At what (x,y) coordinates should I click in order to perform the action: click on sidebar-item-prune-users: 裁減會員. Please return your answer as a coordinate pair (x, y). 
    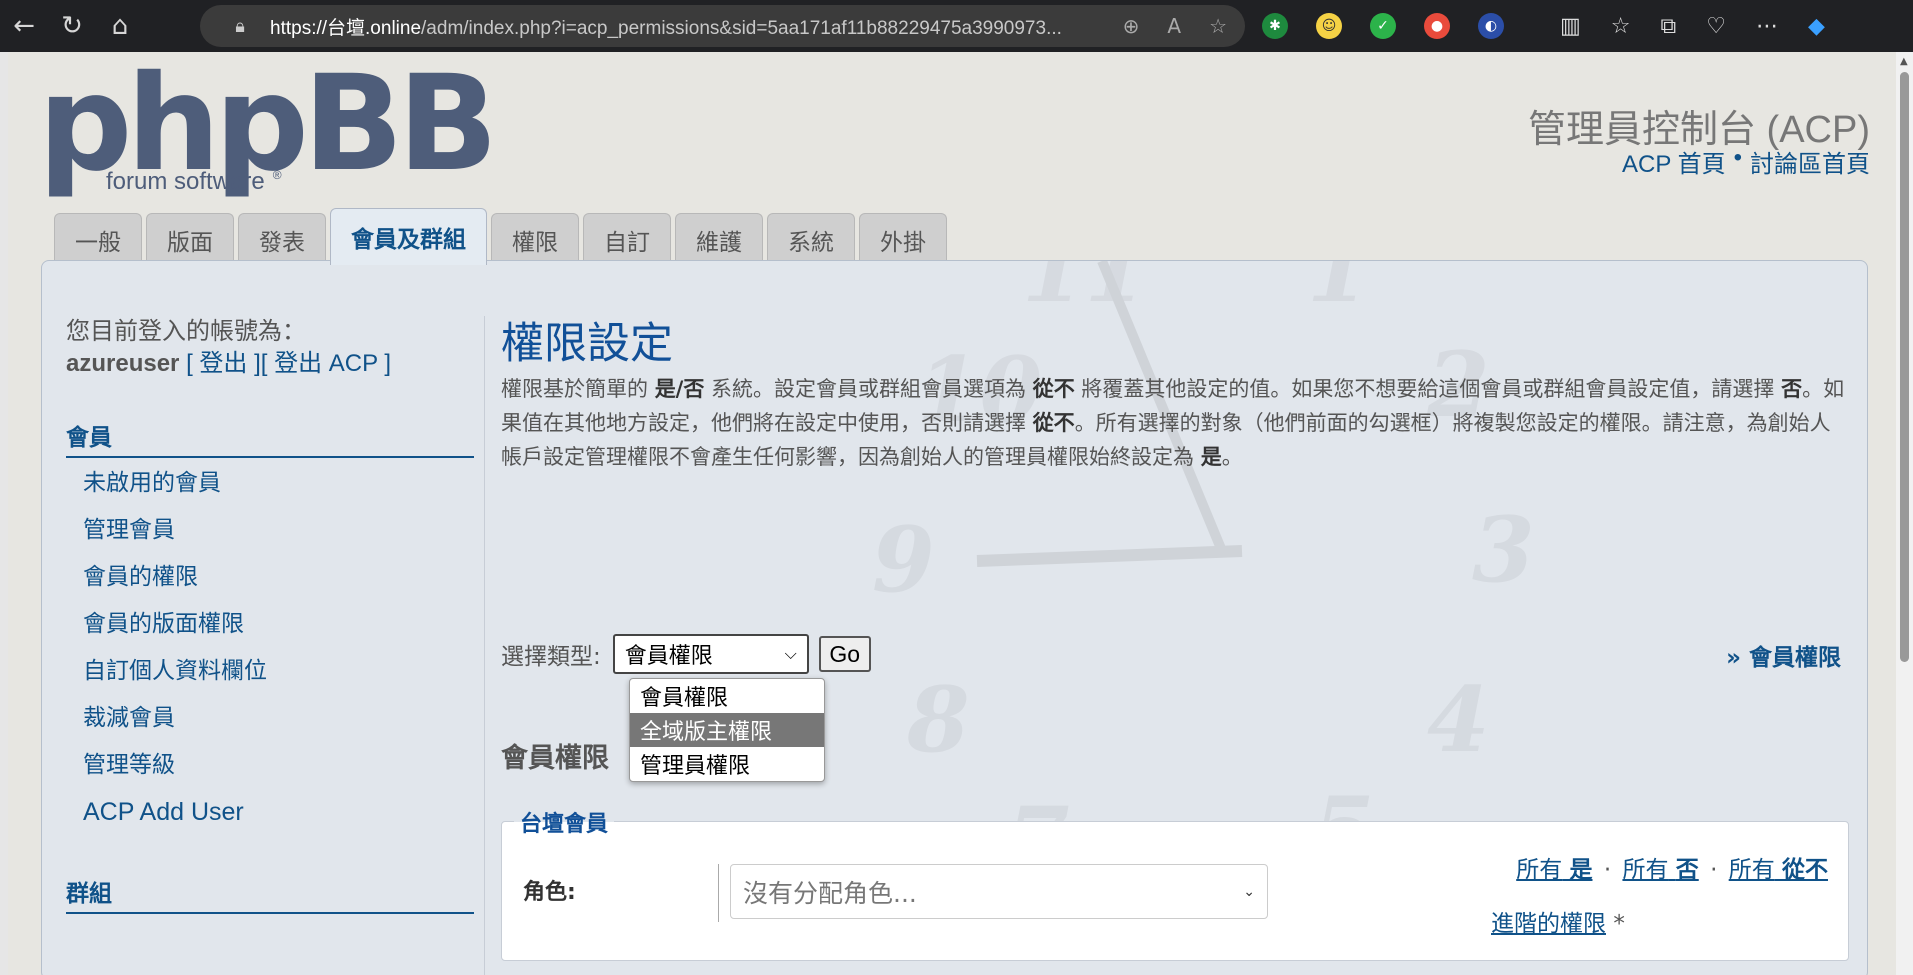
    Looking at the image, I should click on (270, 716).